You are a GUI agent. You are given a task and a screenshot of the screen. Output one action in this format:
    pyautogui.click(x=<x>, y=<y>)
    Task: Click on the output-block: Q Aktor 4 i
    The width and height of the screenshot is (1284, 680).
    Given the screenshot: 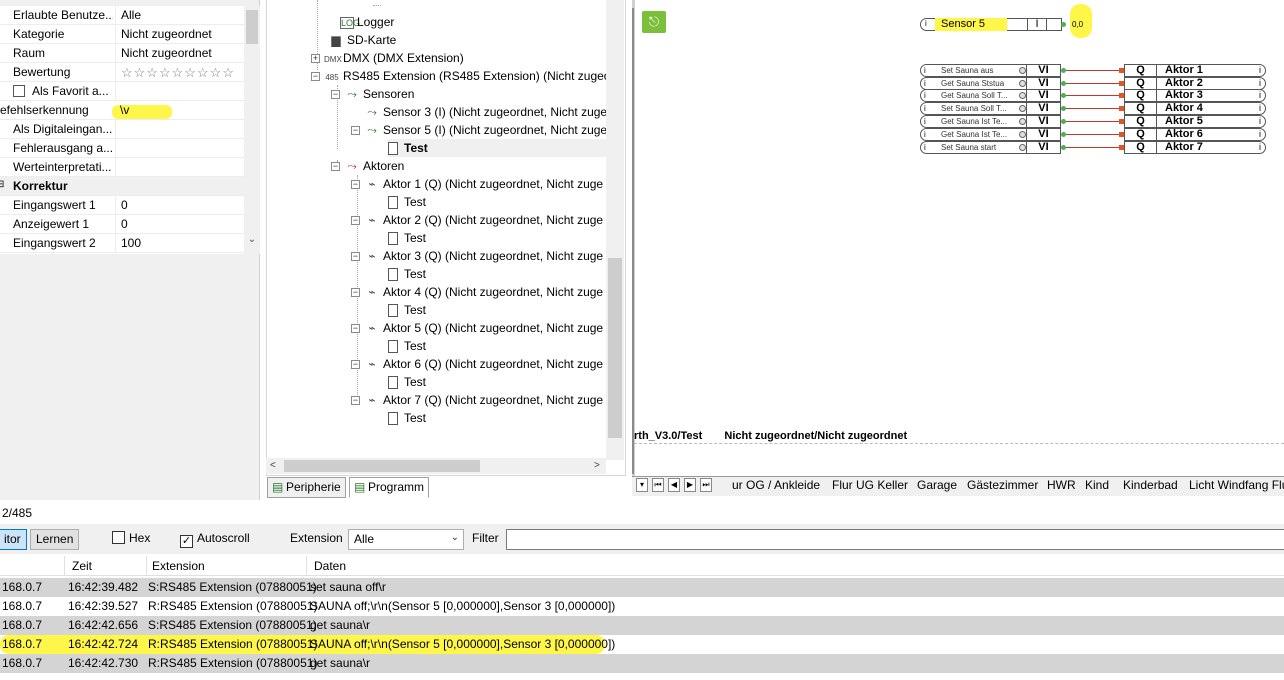 What is the action you would take?
    pyautogui.click(x=1195, y=108)
    